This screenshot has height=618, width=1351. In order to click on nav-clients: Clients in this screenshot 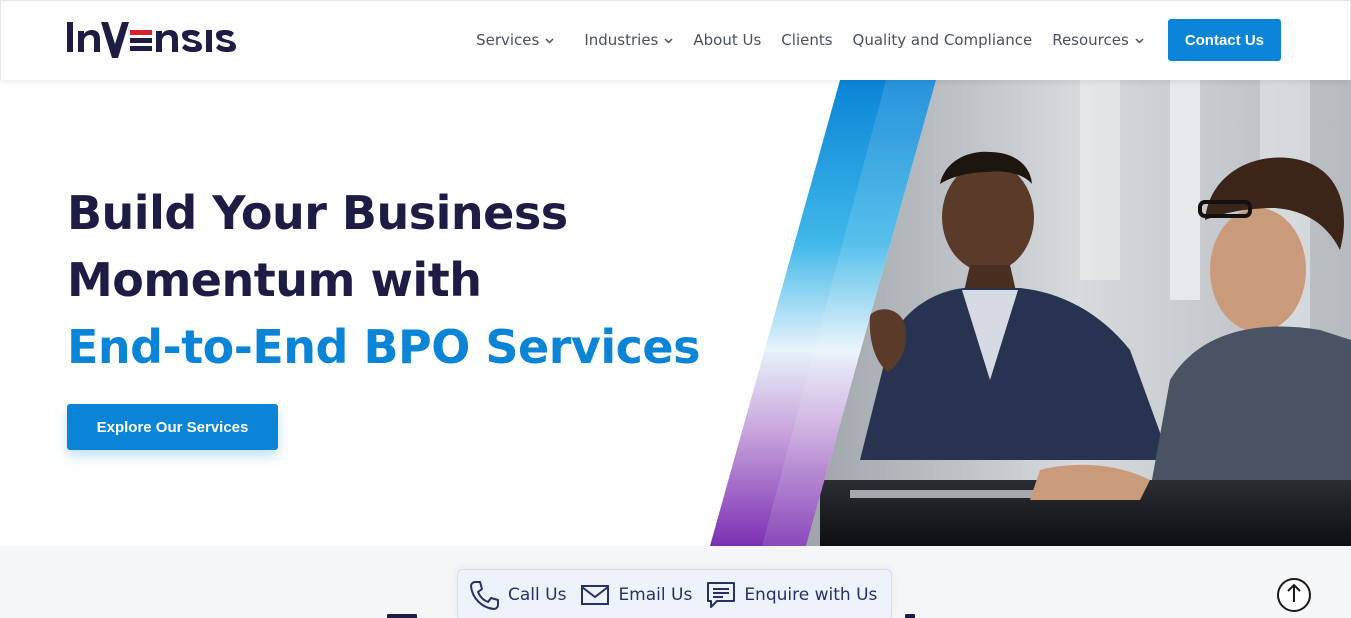, I will do `click(806, 40)`.